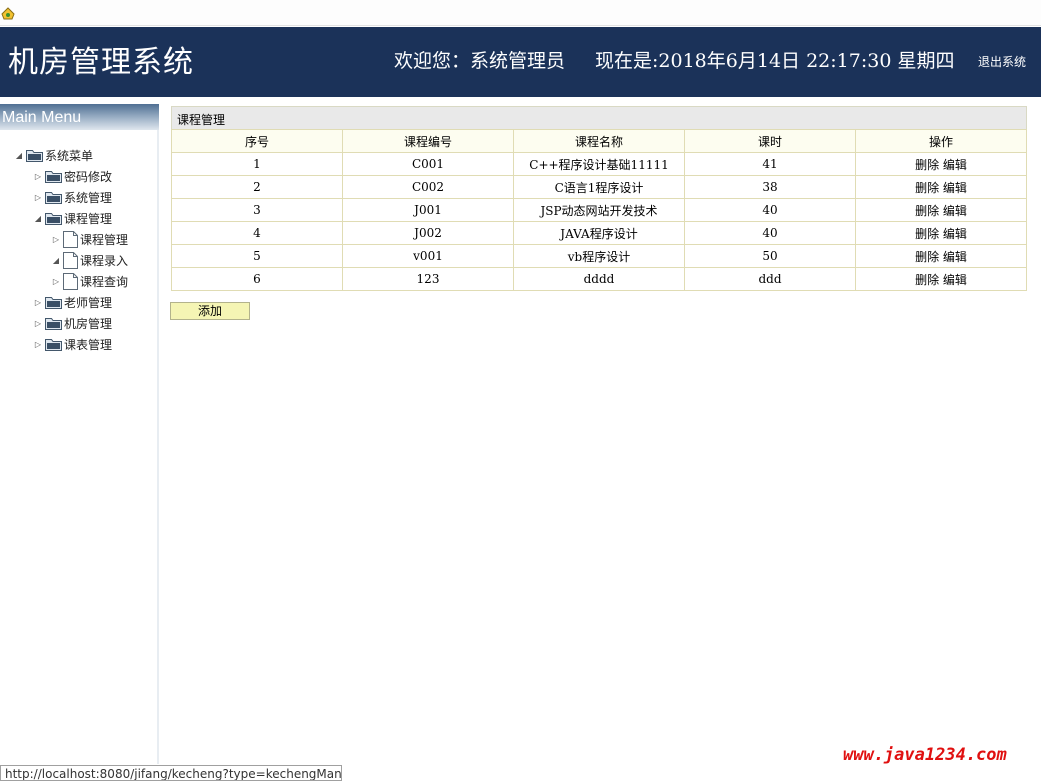  I want to click on cell-name: JAVA程序设计, so click(599, 233).